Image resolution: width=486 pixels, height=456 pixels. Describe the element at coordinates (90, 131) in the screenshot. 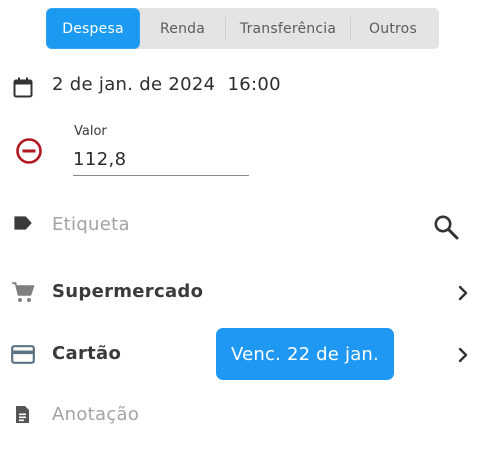

I see `amount-label: Valor` at that location.